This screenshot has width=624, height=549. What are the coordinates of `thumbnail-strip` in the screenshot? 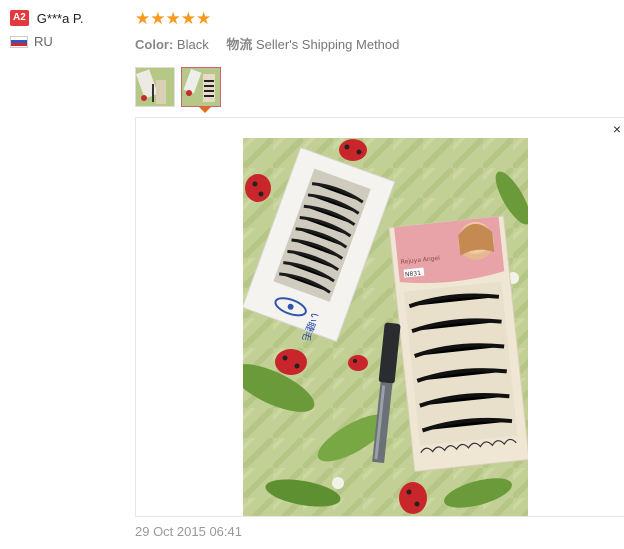 It's located at (181, 87).